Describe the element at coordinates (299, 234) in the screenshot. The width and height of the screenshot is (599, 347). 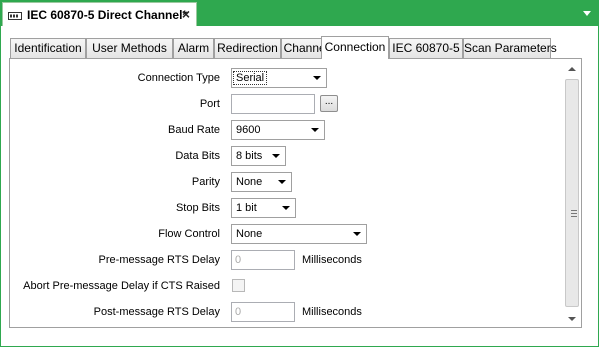
I see `flow-control-select: None` at that location.